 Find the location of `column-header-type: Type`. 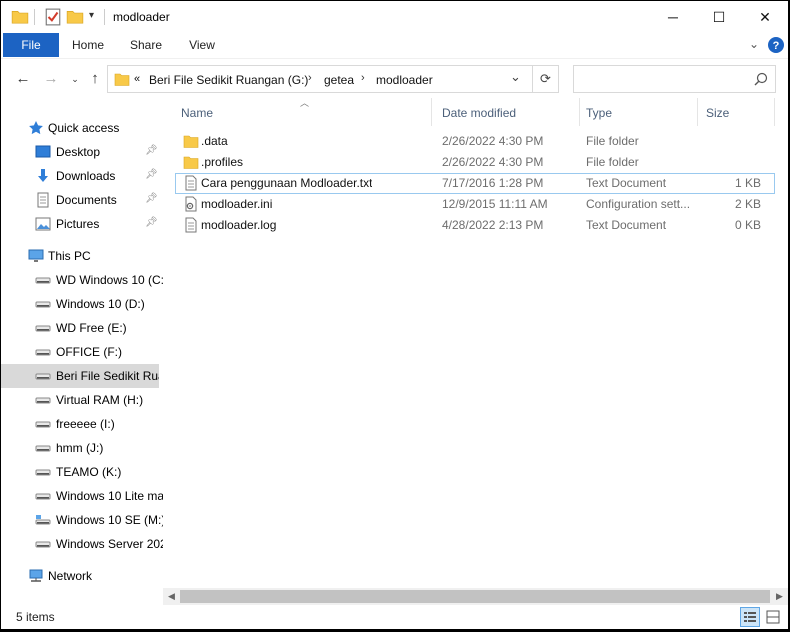

column-header-type: Type is located at coordinates (637, 112).